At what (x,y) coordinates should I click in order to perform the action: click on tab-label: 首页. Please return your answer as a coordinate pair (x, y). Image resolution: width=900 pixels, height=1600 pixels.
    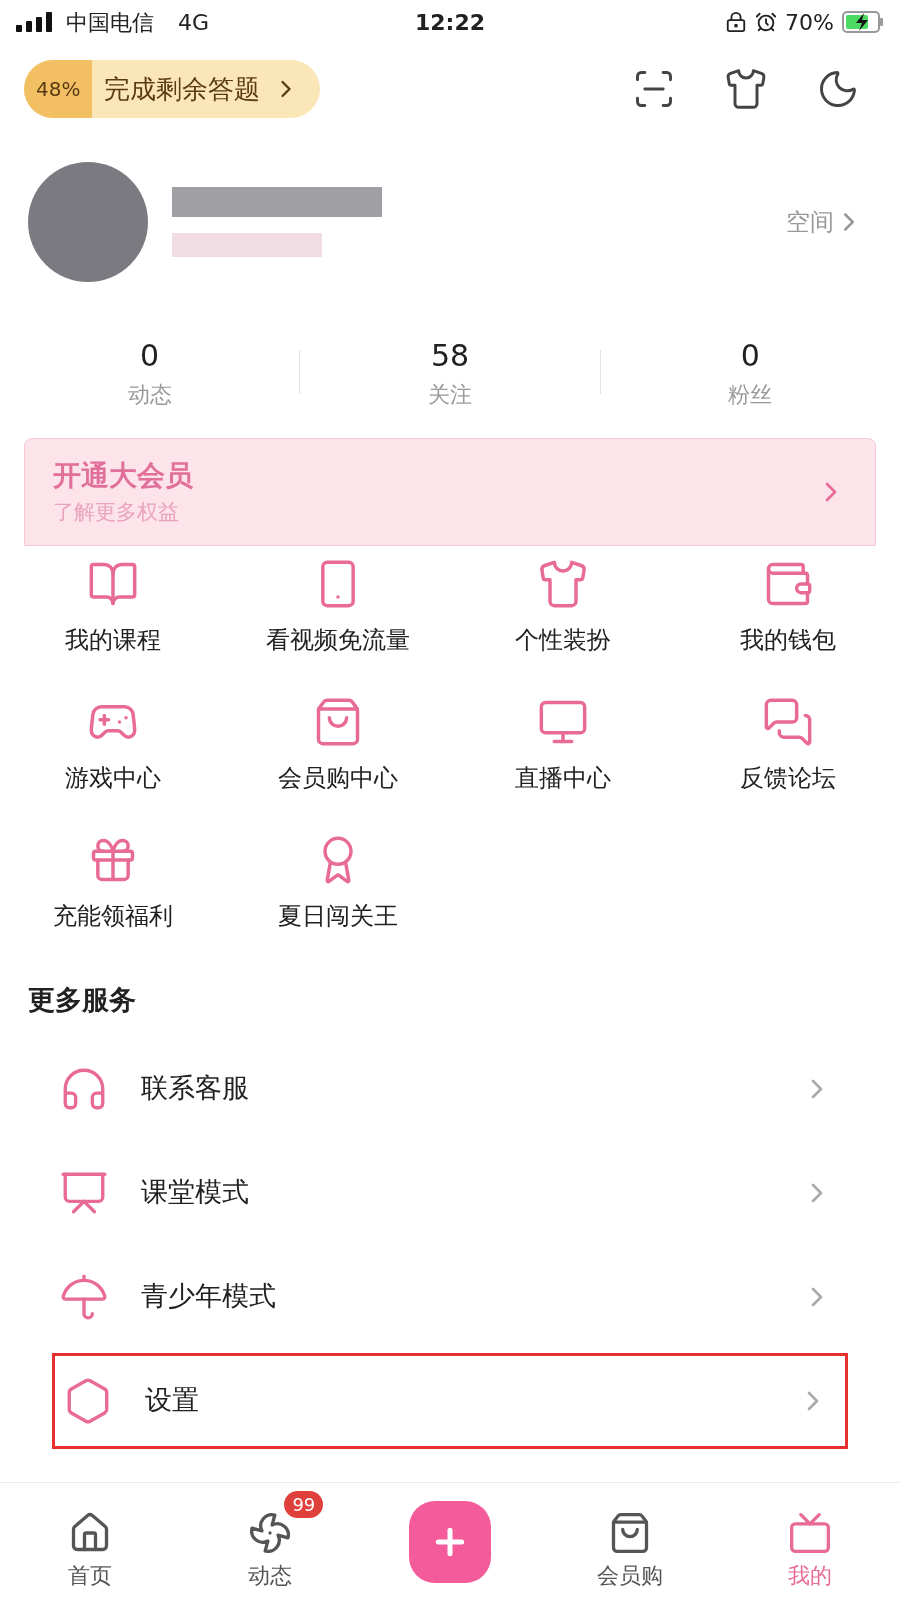
    Looking at the image, I should click on (90, 1576).